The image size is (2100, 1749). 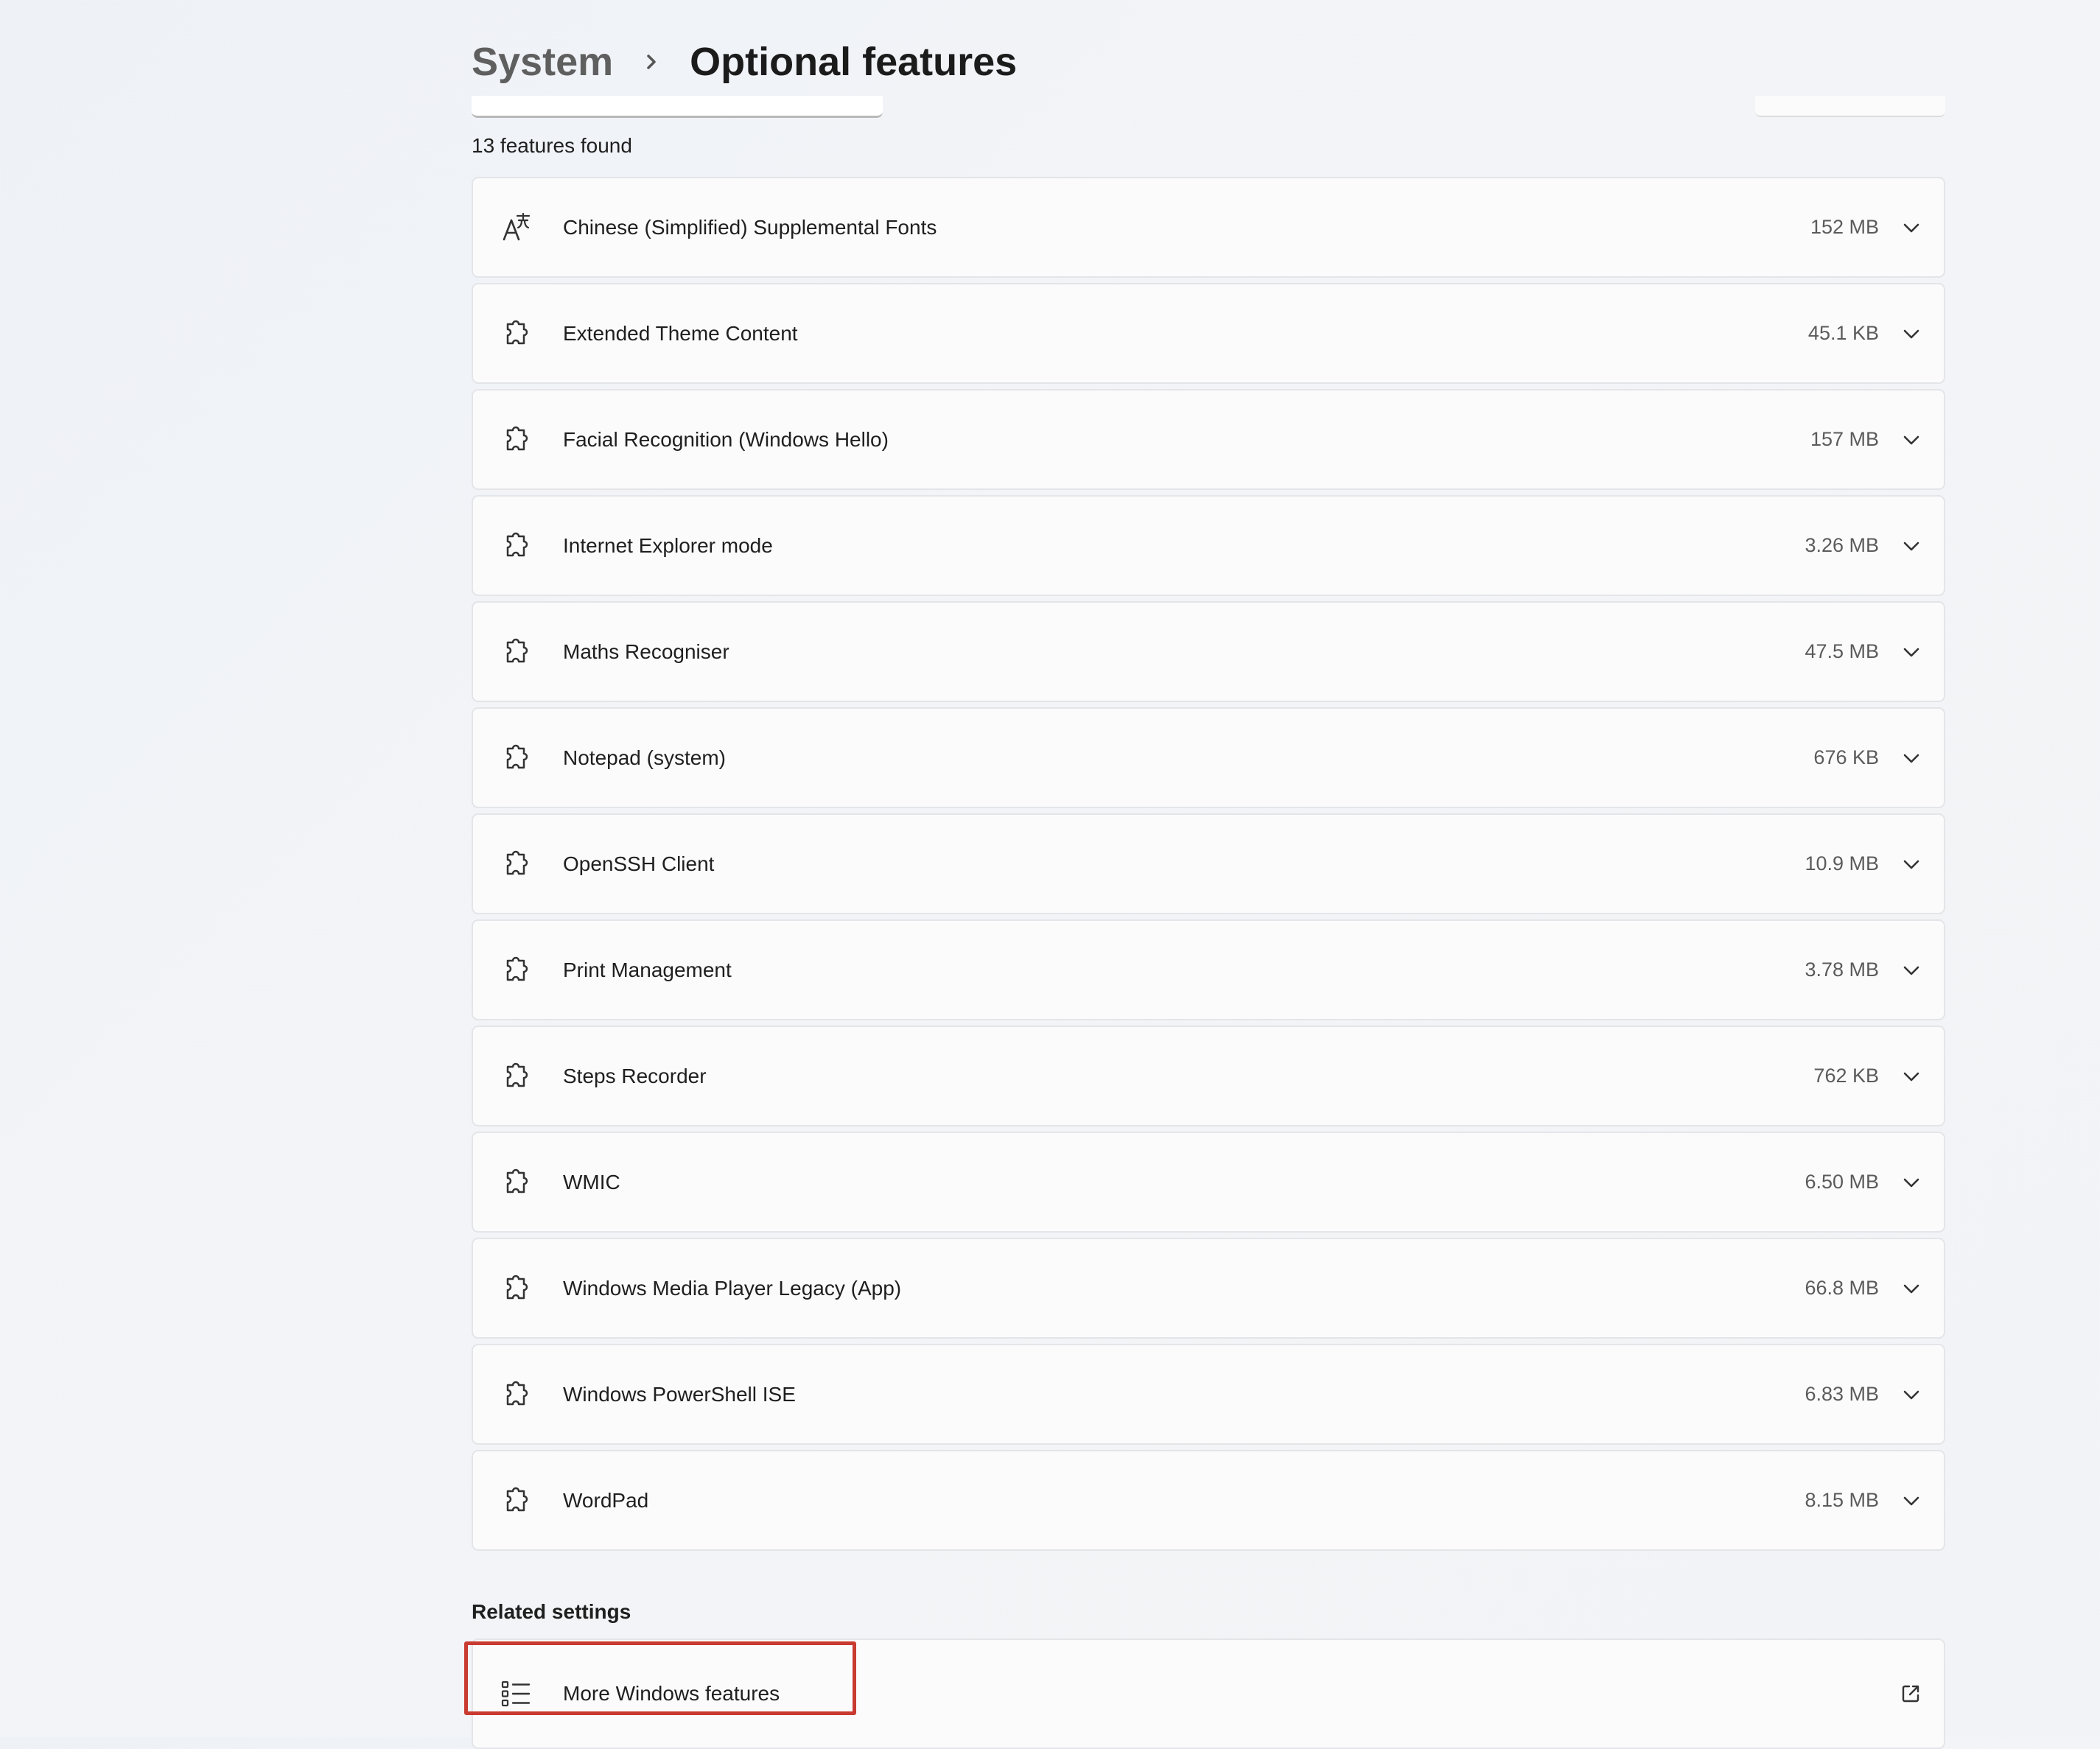 What do you see at coordinates (1208, 1394) in the screenshot?
I see `feature-item-windows-powershell-ise: Windows PowerShell ISE 6.83 MB` at bounding box center [1208, 1394].